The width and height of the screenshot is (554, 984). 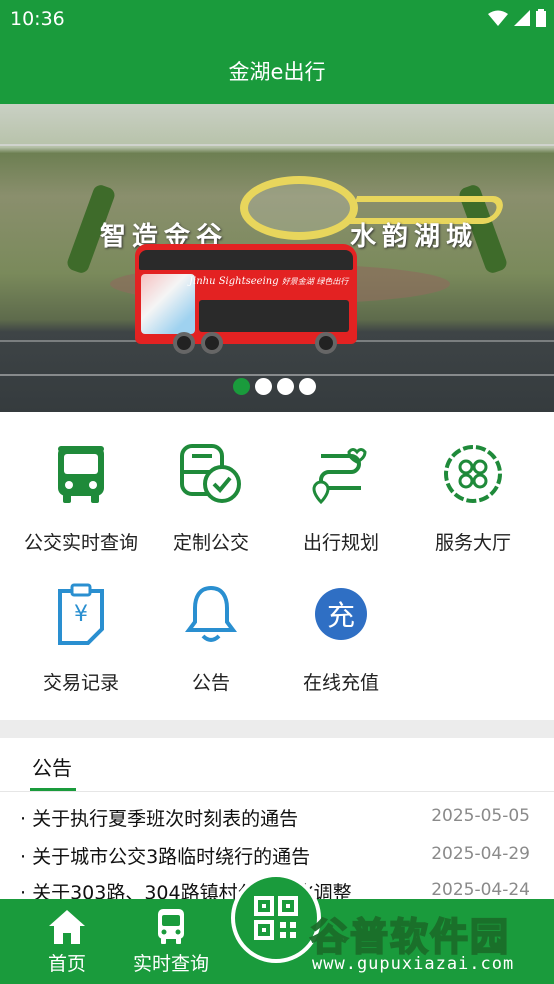 I want to click on status-icons, so click(x=517, y=18).